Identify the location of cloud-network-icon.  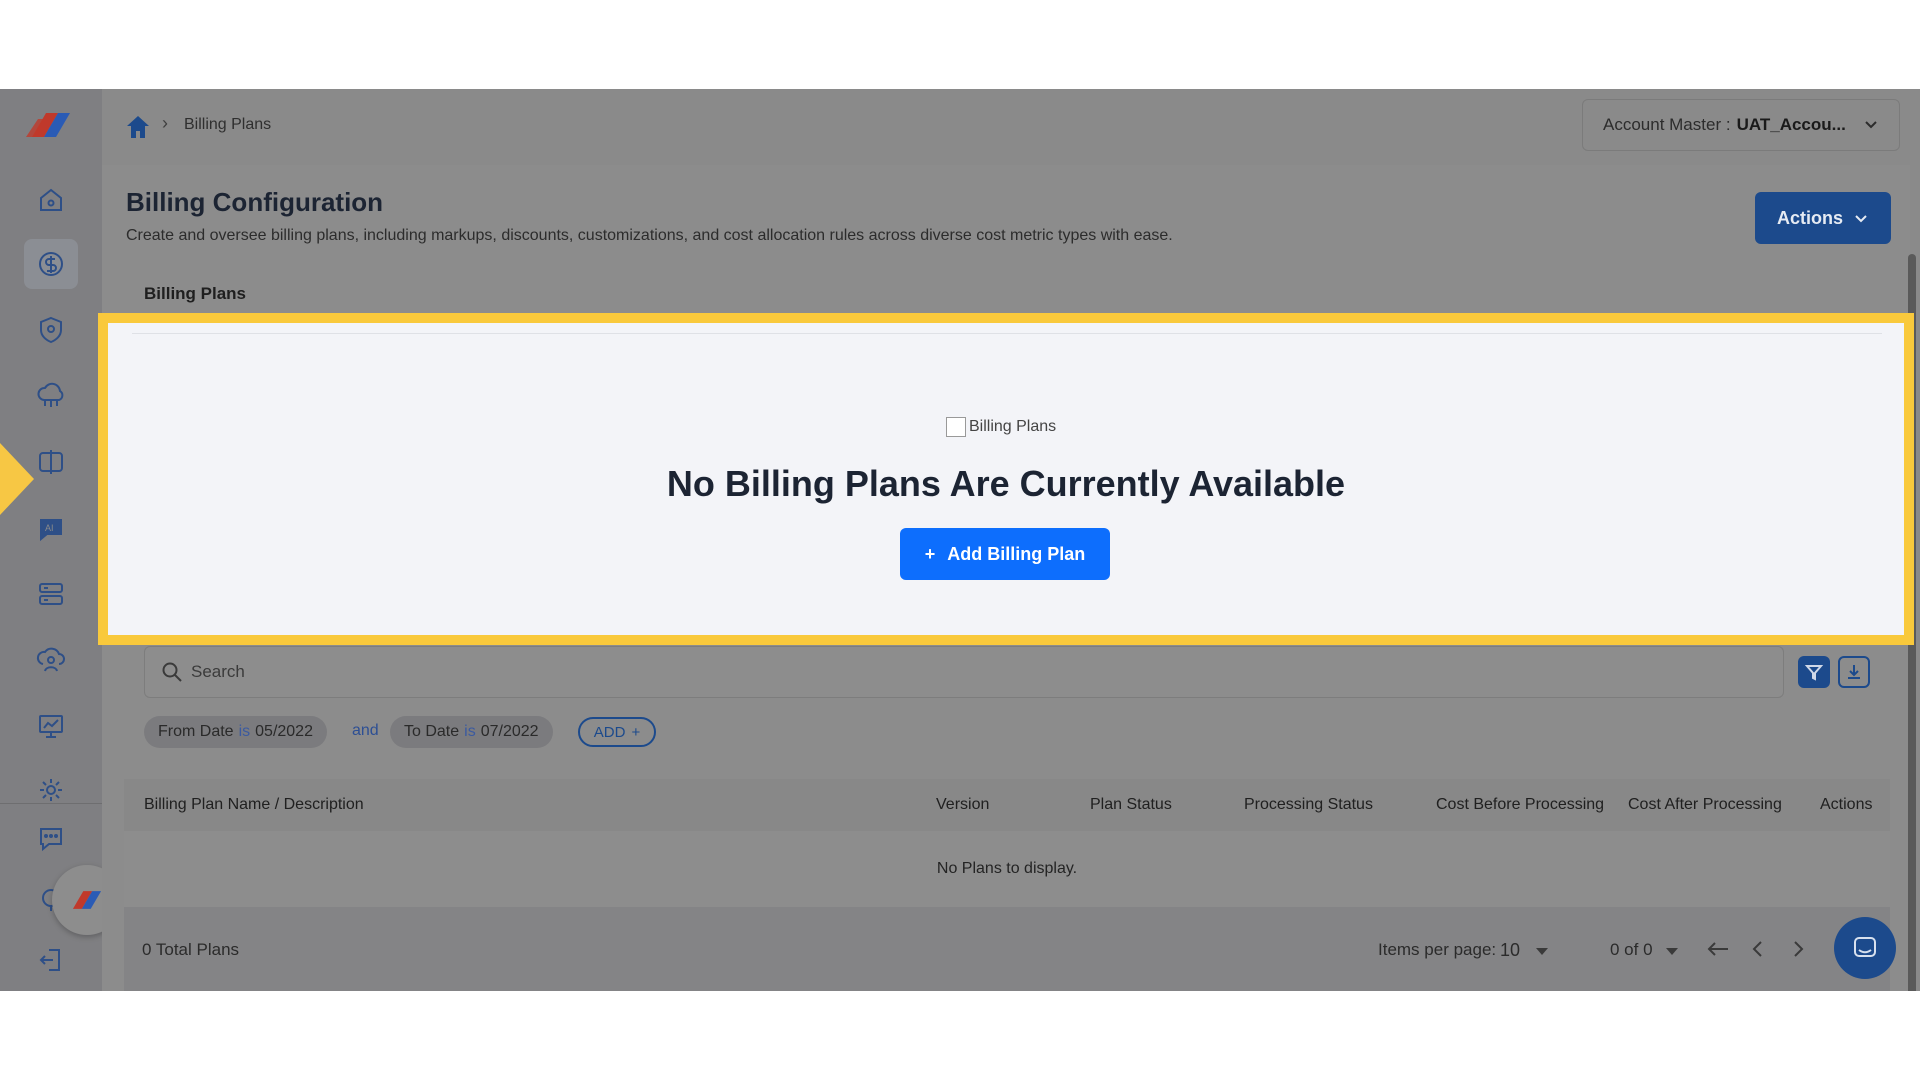
(50, 394).